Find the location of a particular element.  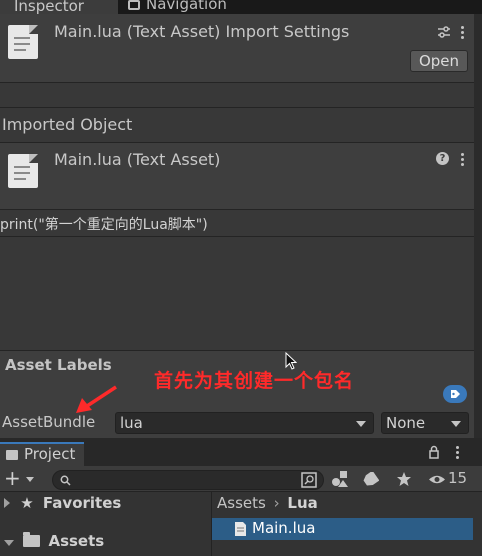

scene-search-icon is located at coordinates (309, 480).